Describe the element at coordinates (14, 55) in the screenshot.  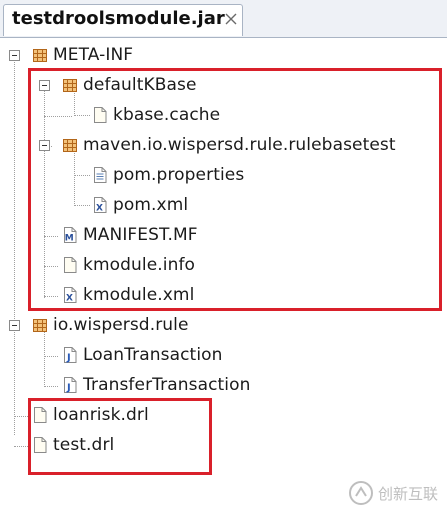
I see `collapse-toggle-meta-inf` at that location.